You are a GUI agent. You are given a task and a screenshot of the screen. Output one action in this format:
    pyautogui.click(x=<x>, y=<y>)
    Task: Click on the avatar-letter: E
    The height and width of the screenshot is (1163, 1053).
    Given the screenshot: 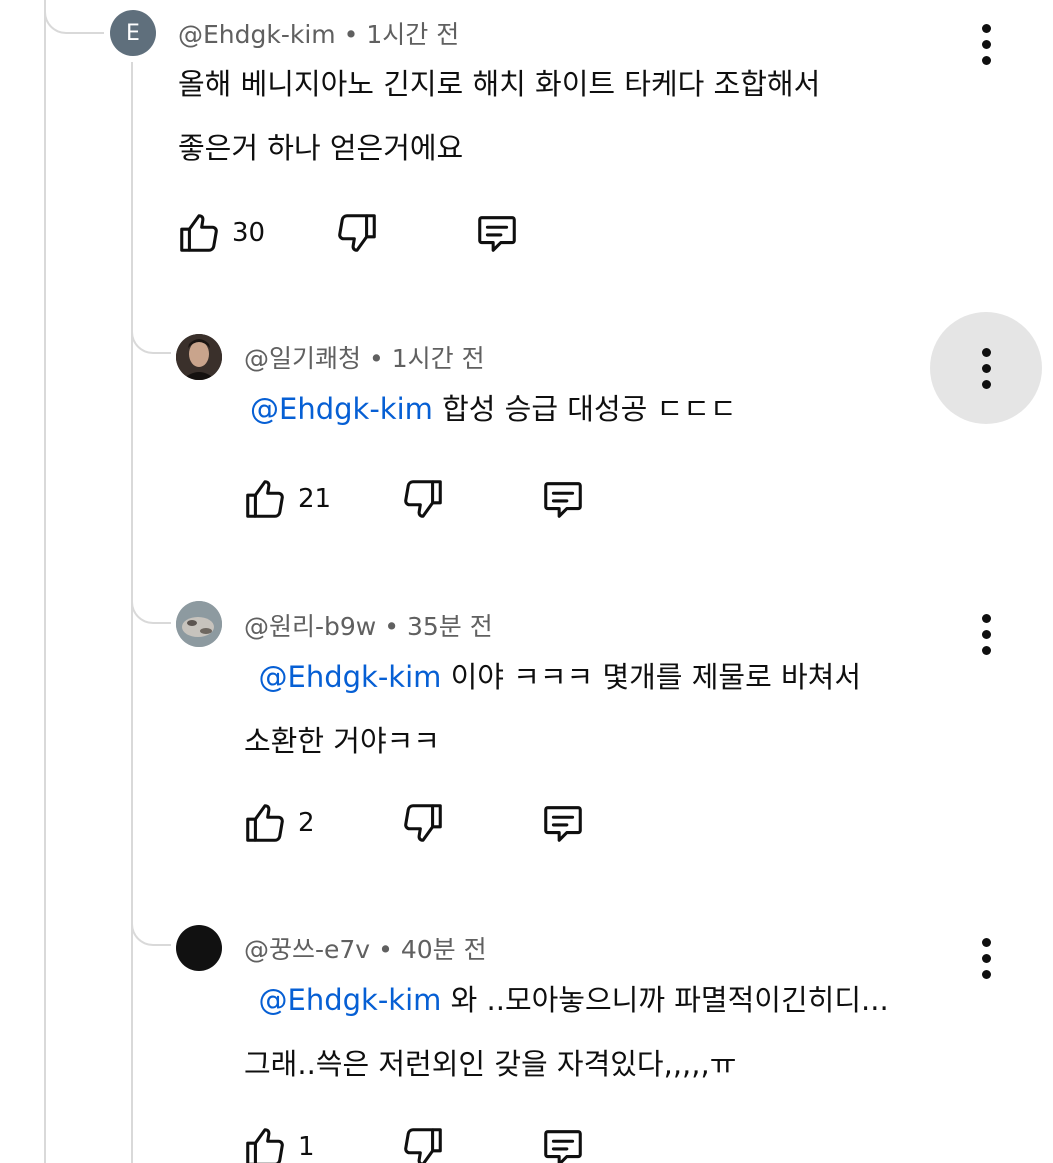 What is the action you would take?
    pyautogui.click(x=133, y=33)
    